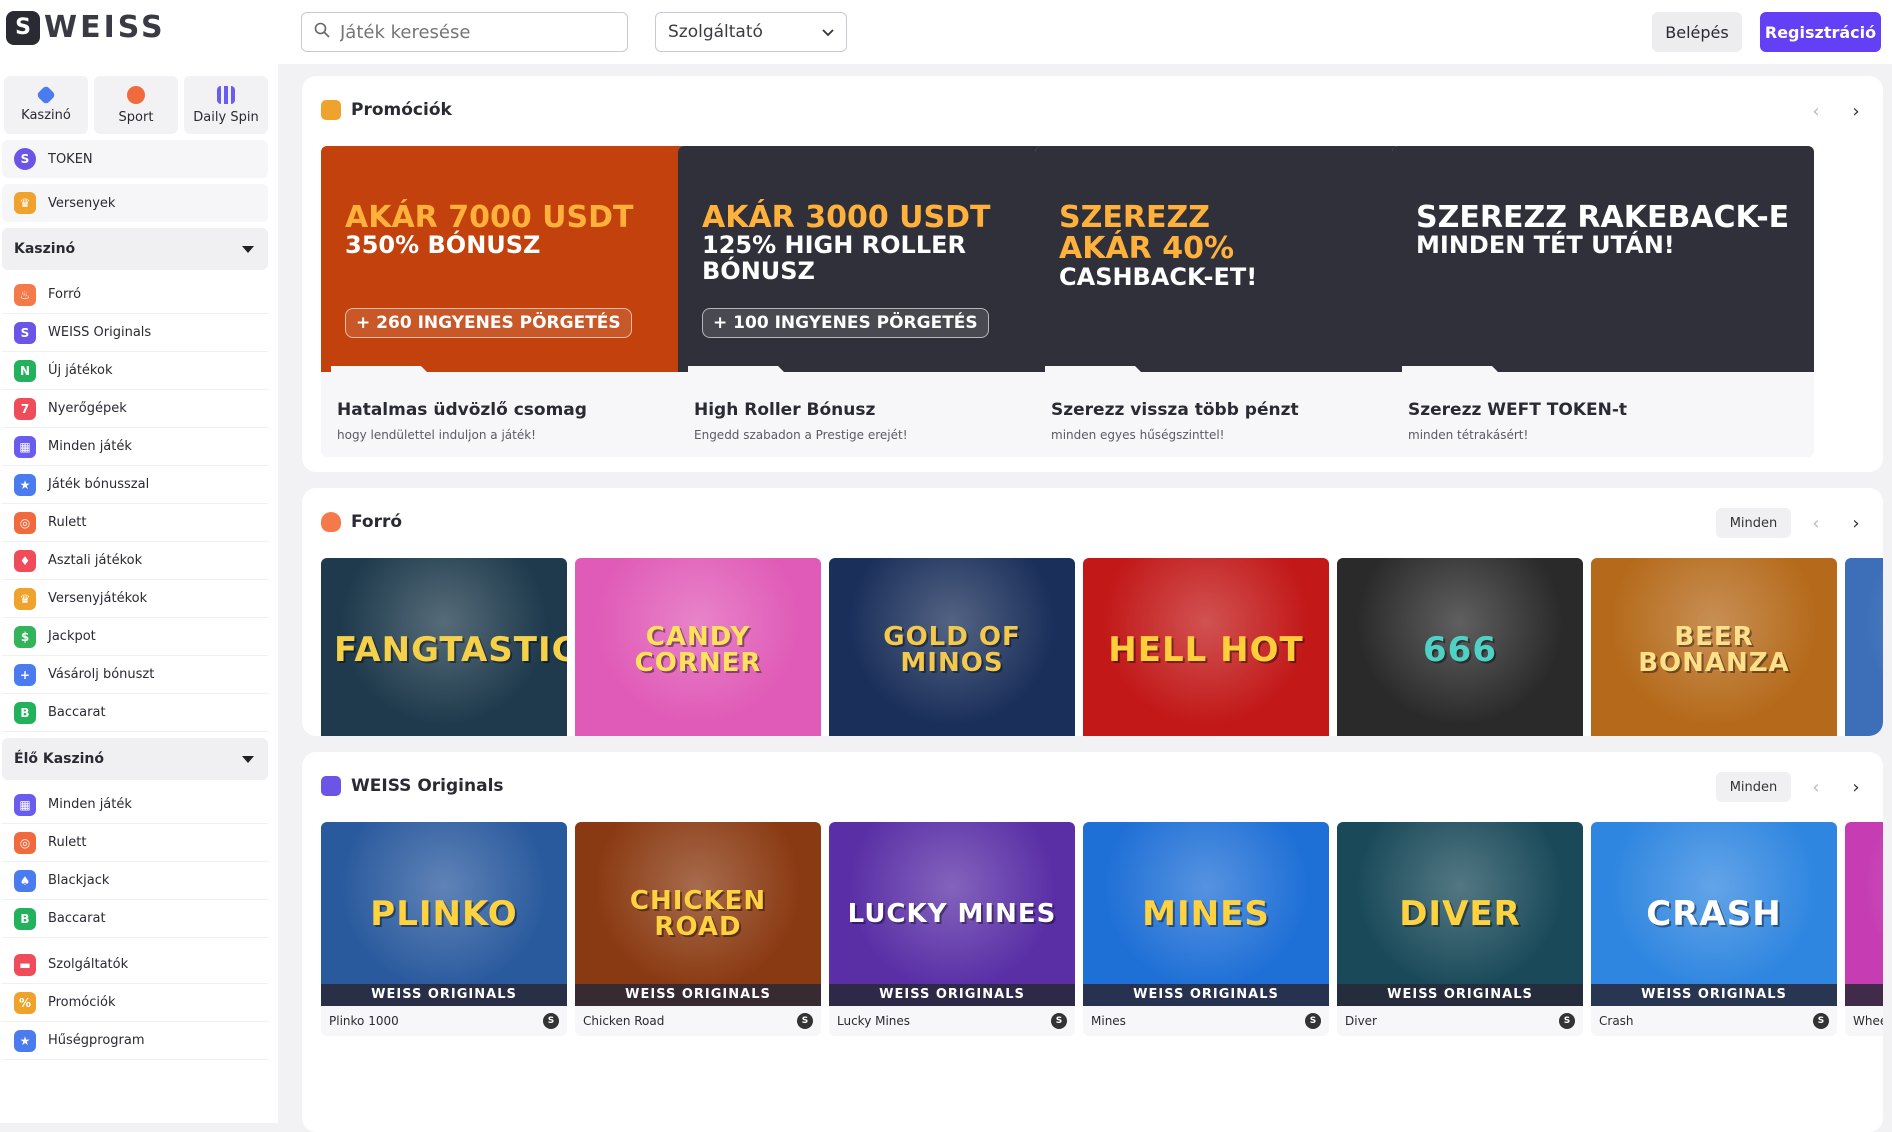 The image size is (1892, 1132). Describe the element at coordinates (1714, 929) in the screenshot. I see `game-card: CRASH WEISS ORIGINALS Crash S` at that location.